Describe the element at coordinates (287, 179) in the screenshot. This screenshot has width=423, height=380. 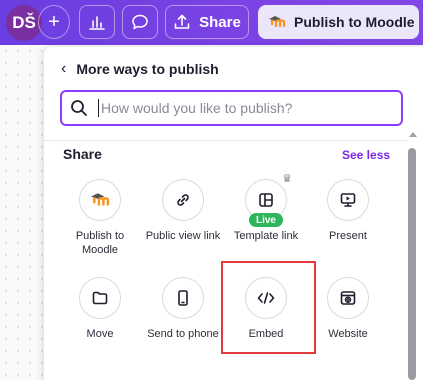
I see `crown-icon: ♛` at that location.